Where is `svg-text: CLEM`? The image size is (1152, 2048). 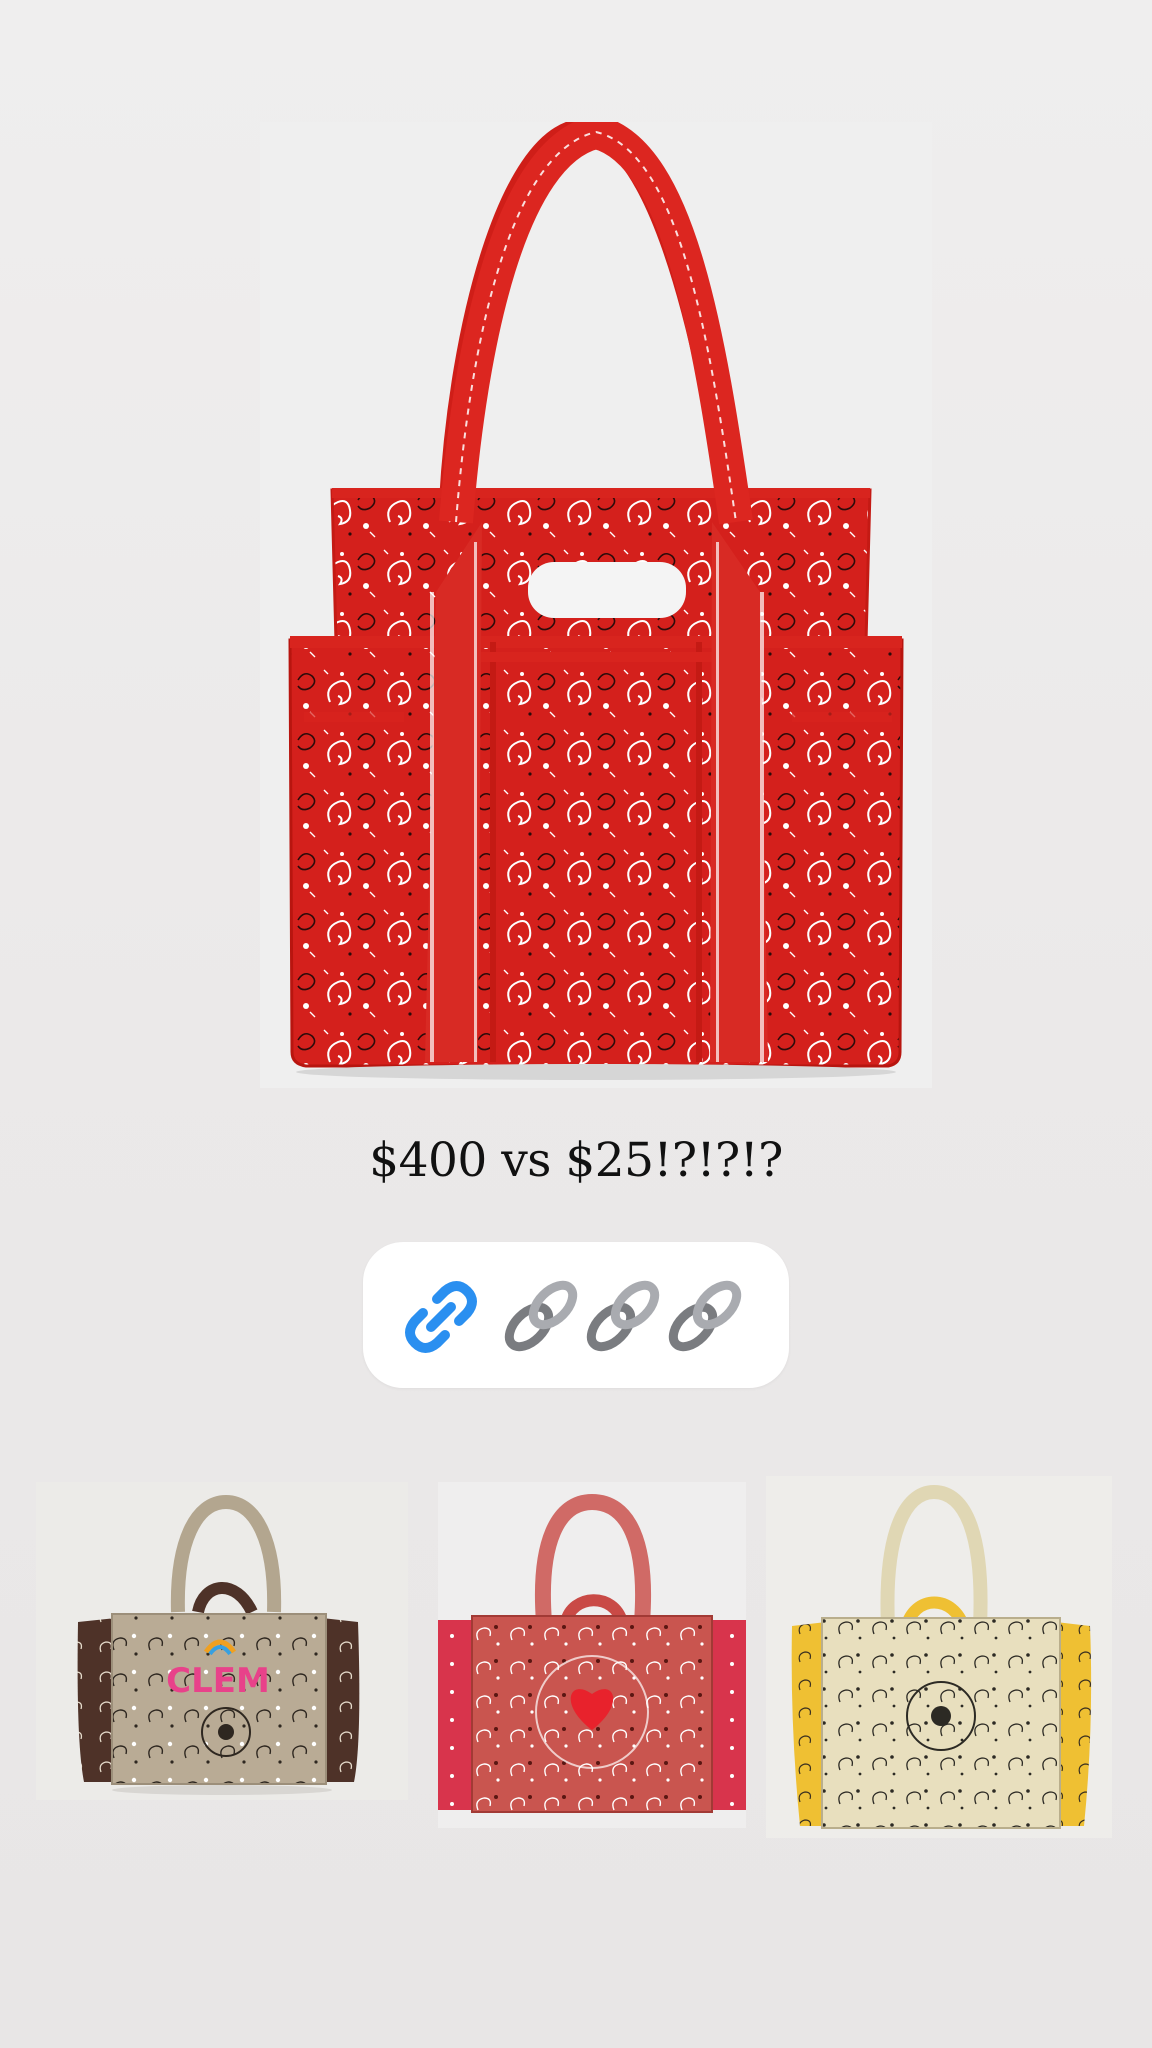 svg-text: CLEM is located at coordinates (218, 1681).